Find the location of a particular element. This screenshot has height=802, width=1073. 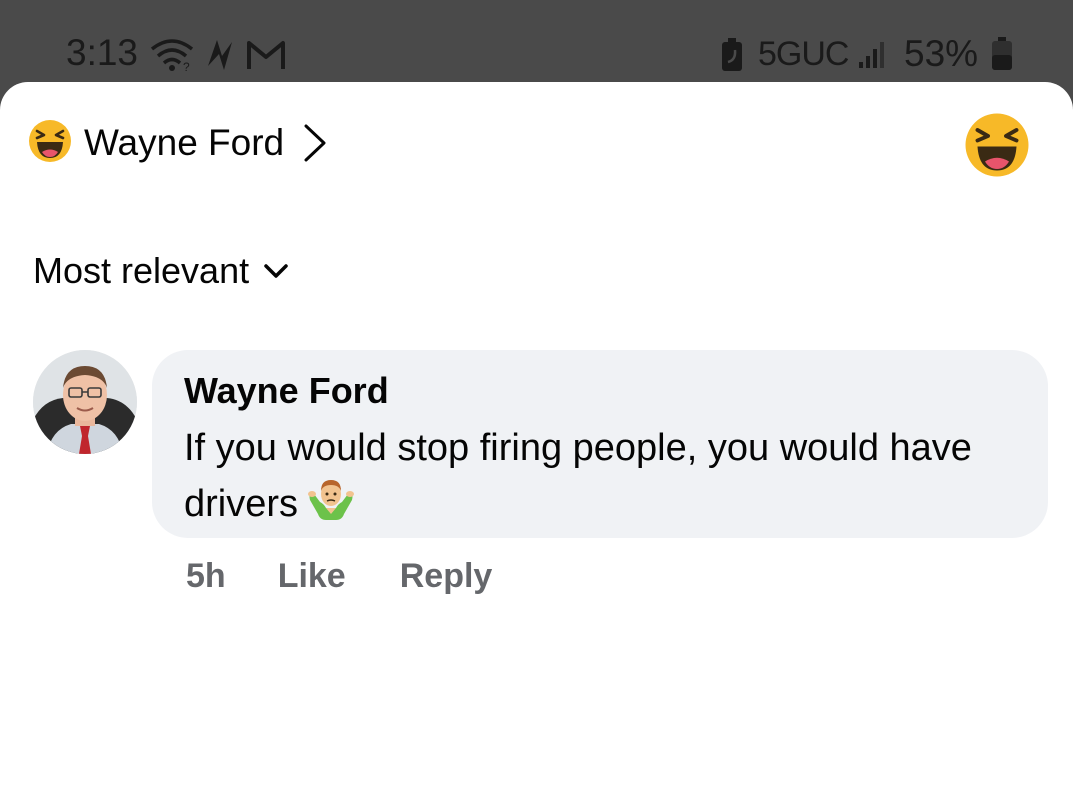

comment-timestamp: 5h is located at coordinates (206, 576).